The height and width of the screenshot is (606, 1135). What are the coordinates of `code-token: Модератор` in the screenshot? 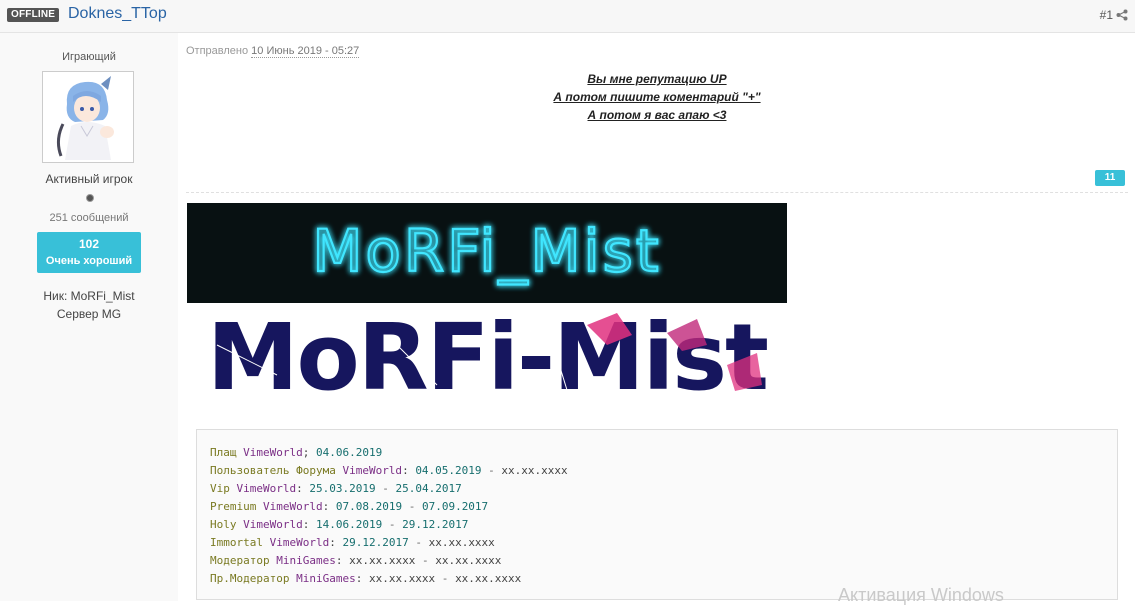 It's located at (243, 560).